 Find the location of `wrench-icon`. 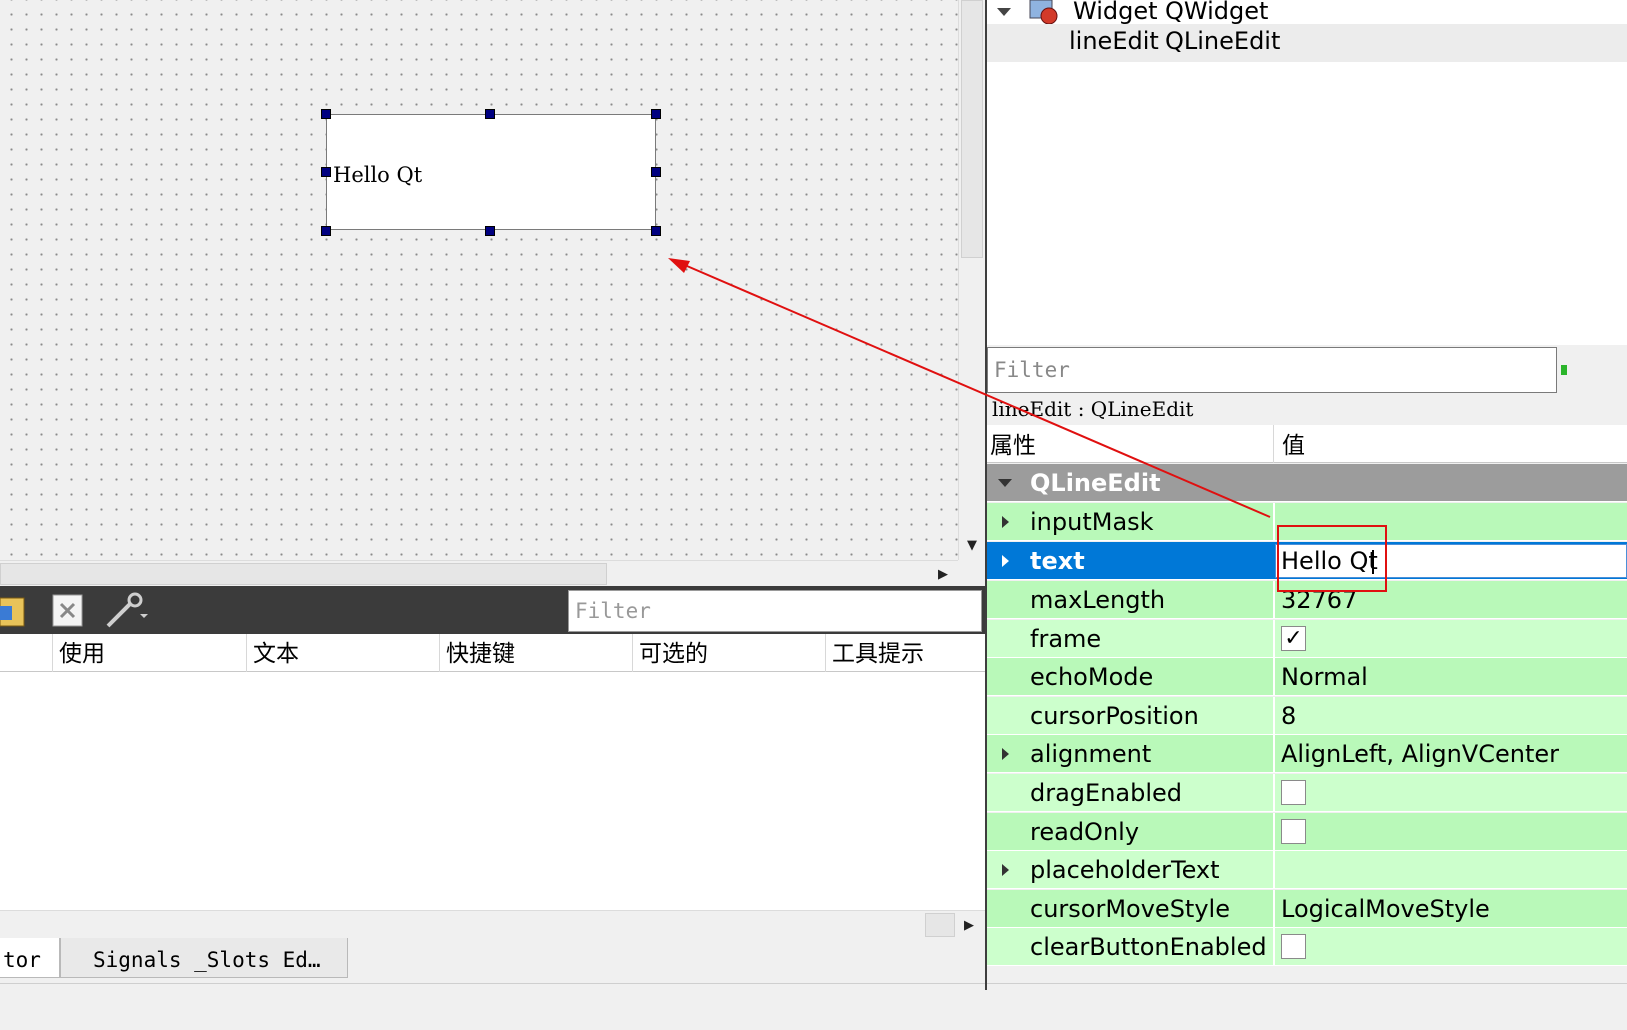

wrench-icon is located at coordinates (126, 611).